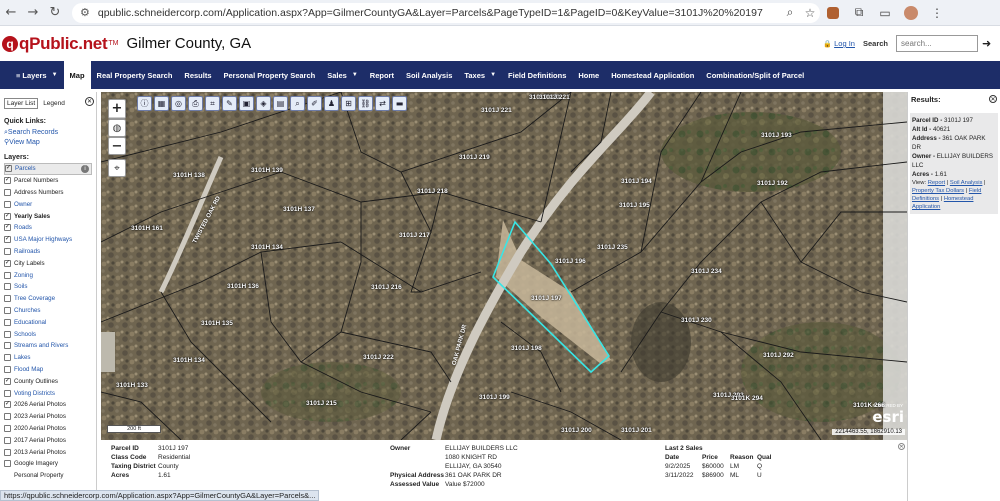 This screenshot has width=1000, height=501. I want to click on layer-item: Churches, so click(50, 311).